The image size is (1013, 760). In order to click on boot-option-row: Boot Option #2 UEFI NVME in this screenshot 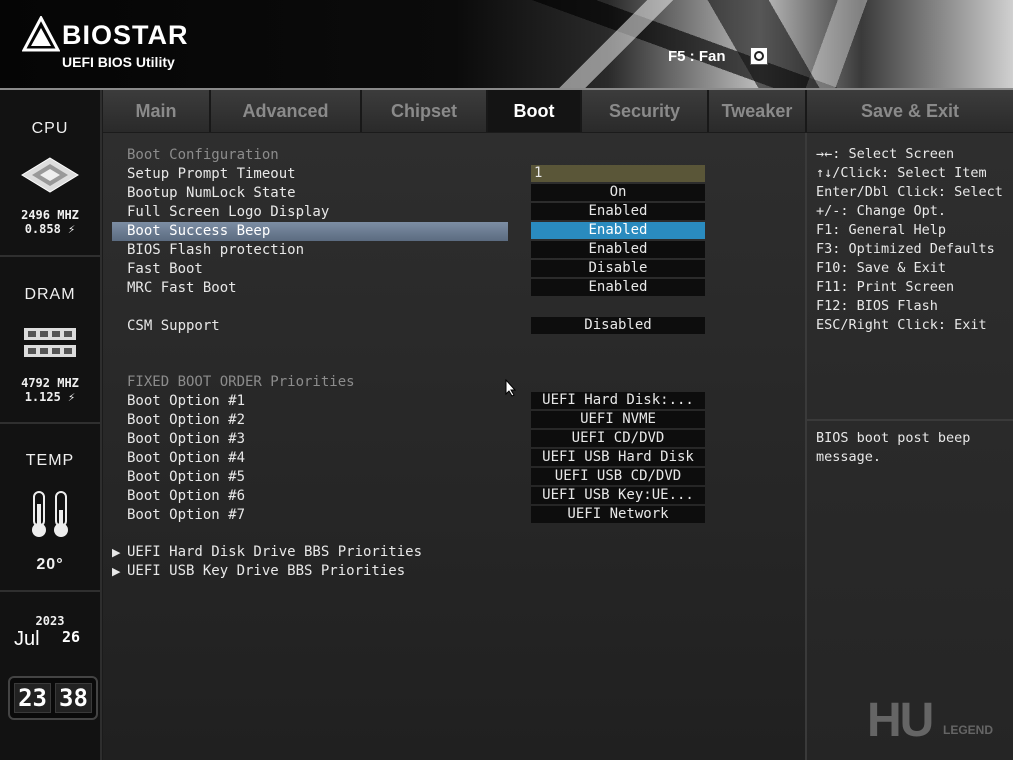, I will do `click(454, 420)`.